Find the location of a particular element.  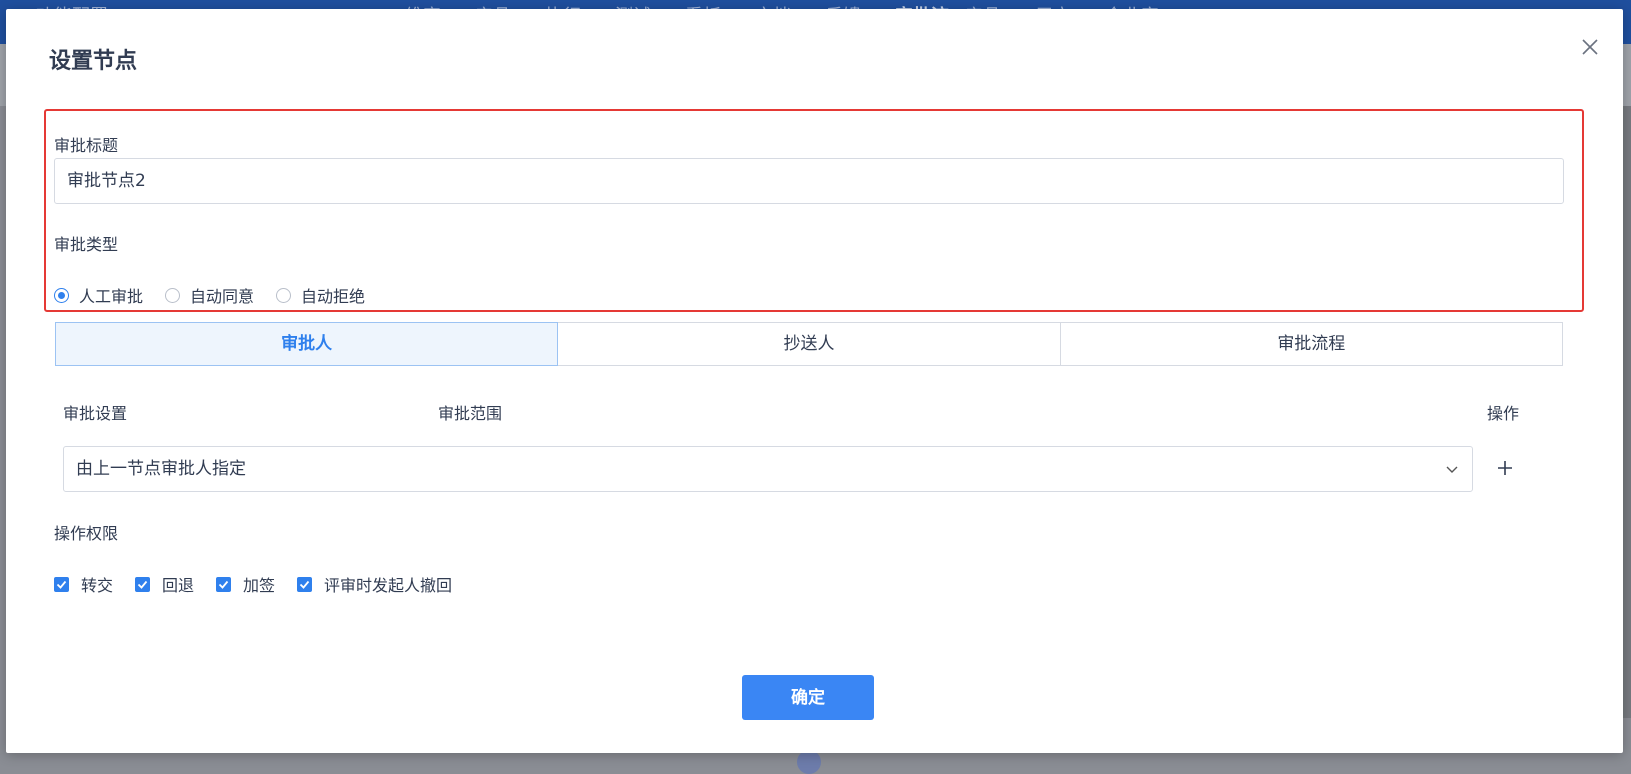

tab-cc: 抄送人 is located at coordinates (809, 344).